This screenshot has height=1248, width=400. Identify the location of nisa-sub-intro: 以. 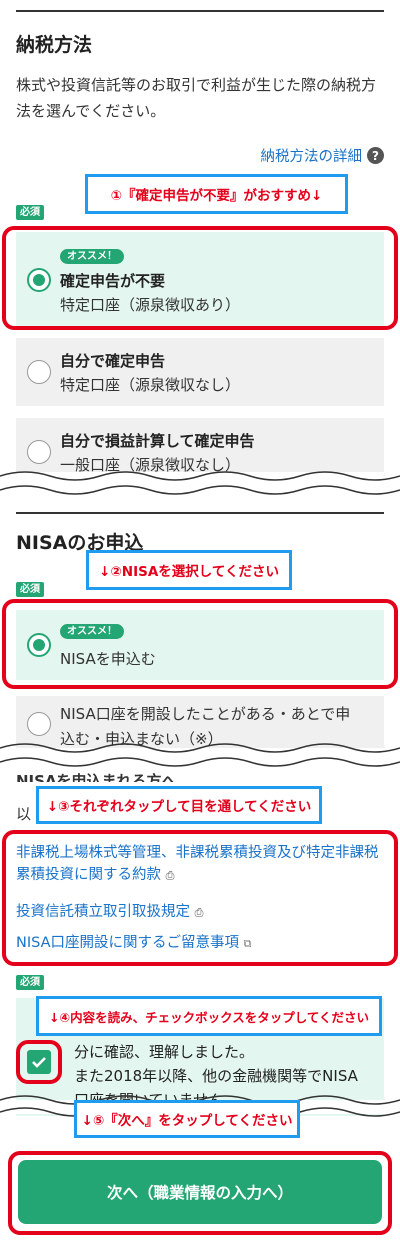
(24, 814).